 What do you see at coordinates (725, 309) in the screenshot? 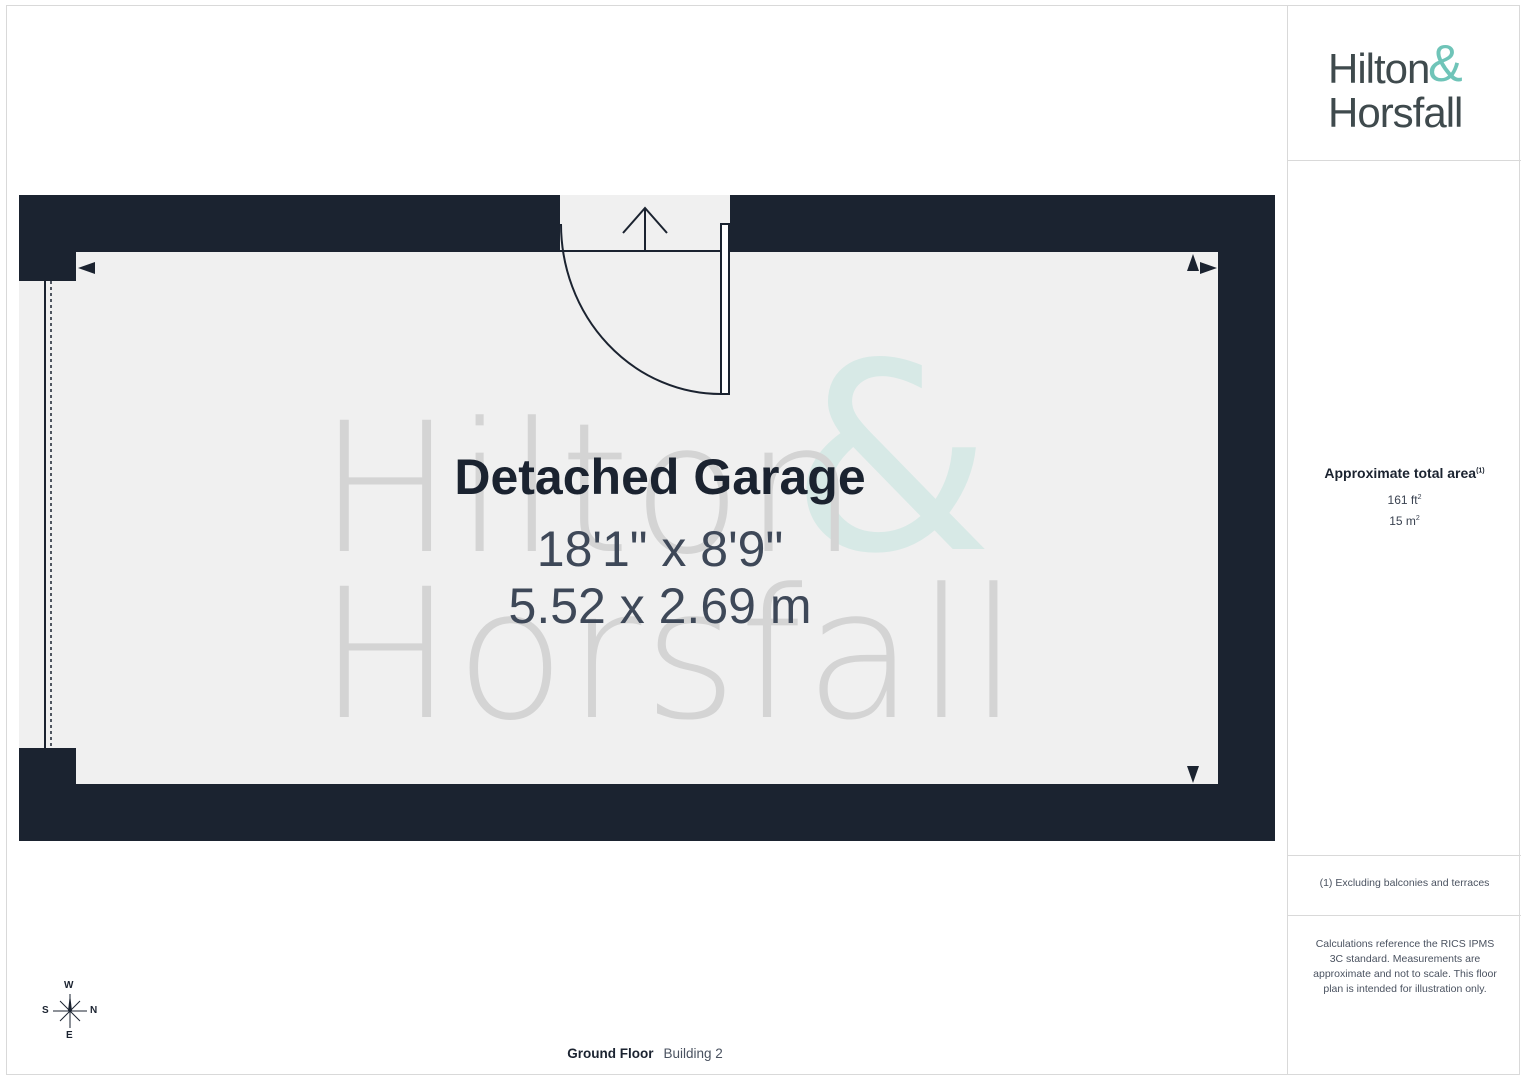
I see `door-leaf` at bounding box center [725, 309].